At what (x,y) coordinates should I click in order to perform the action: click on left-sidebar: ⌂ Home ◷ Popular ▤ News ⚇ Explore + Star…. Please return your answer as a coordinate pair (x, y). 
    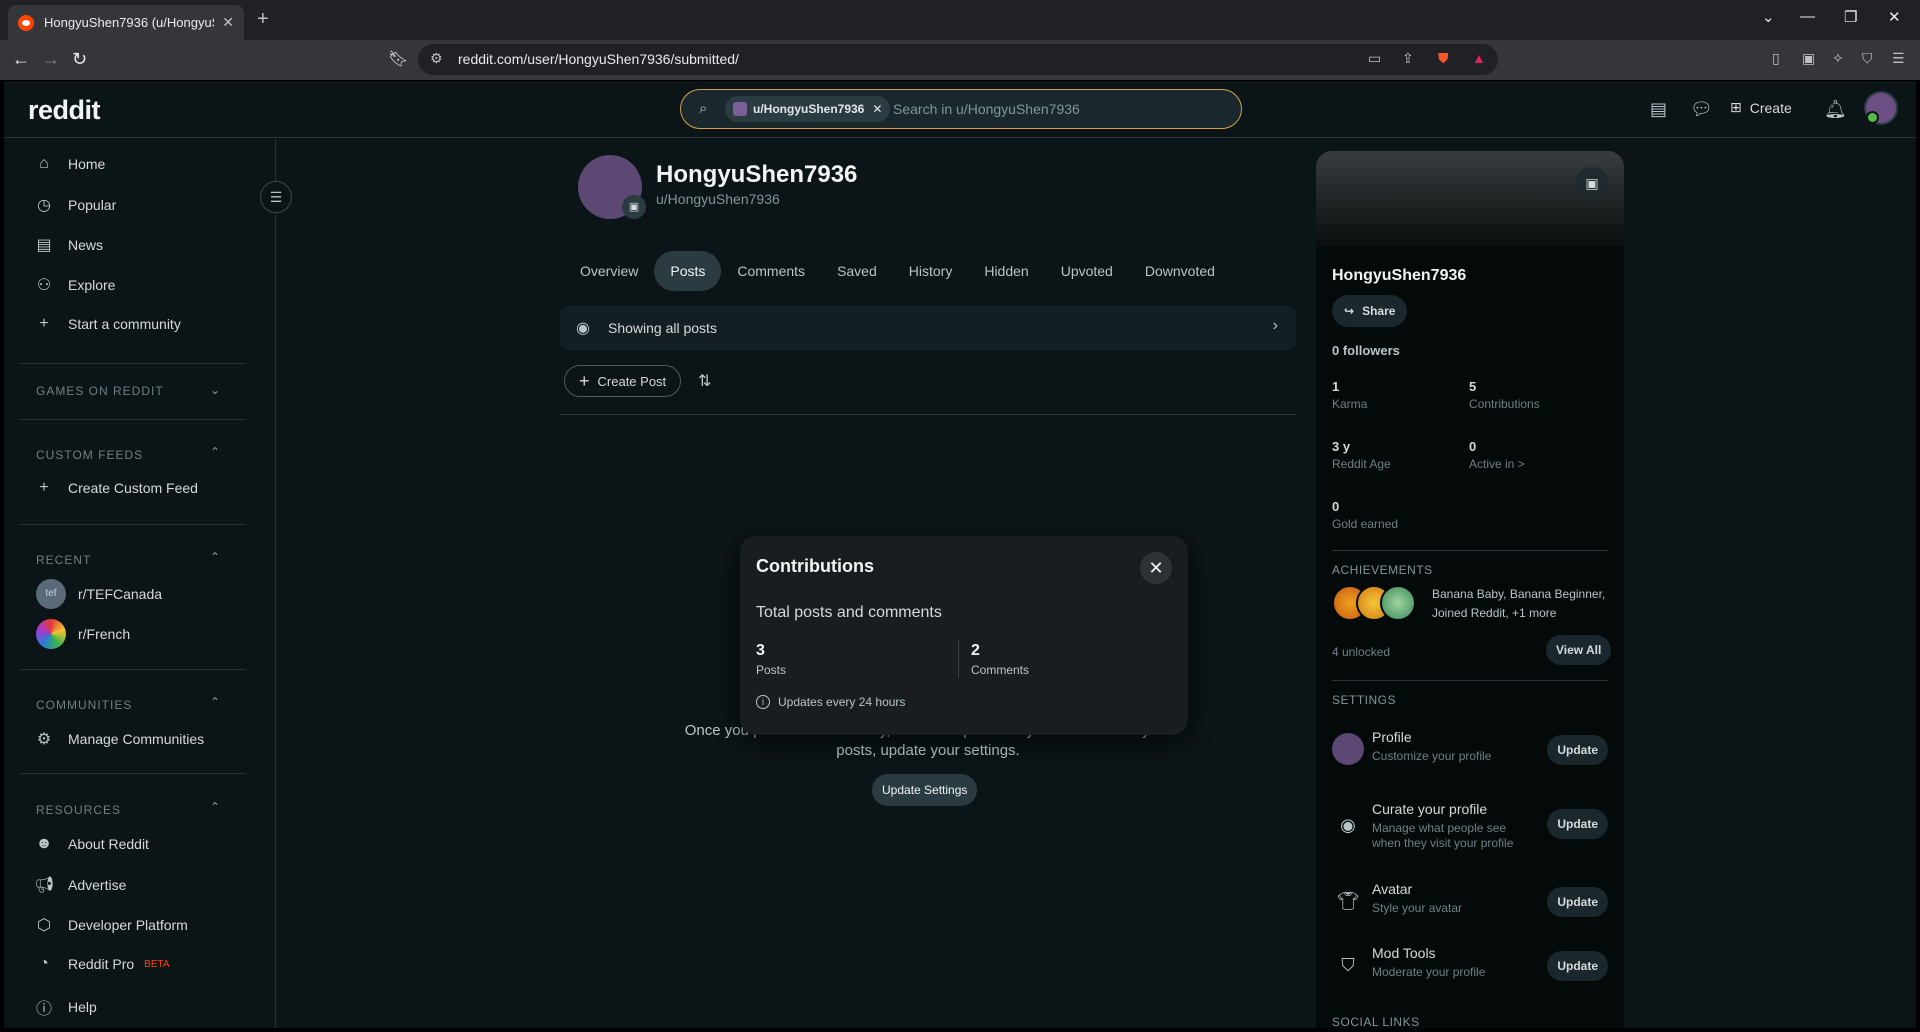
    Looking at the image, I should click on (140, 583).